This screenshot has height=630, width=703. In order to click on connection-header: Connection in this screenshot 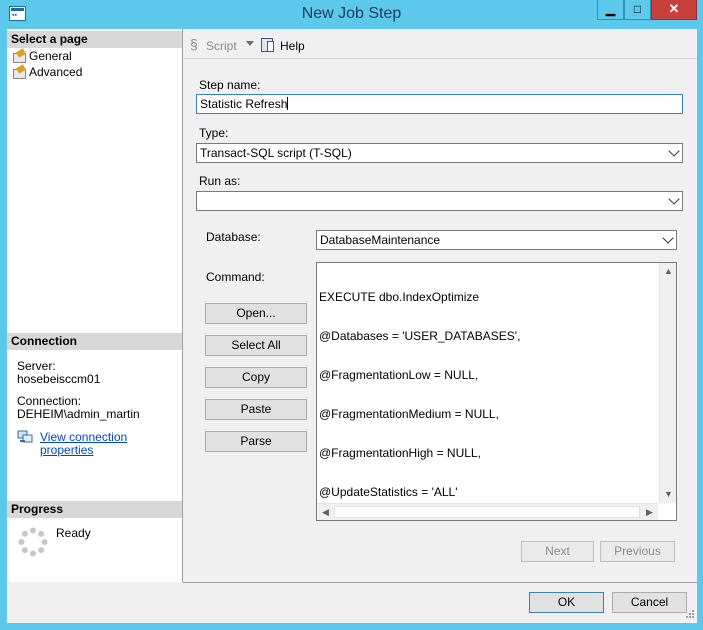, I will do `click(94, 341)`.